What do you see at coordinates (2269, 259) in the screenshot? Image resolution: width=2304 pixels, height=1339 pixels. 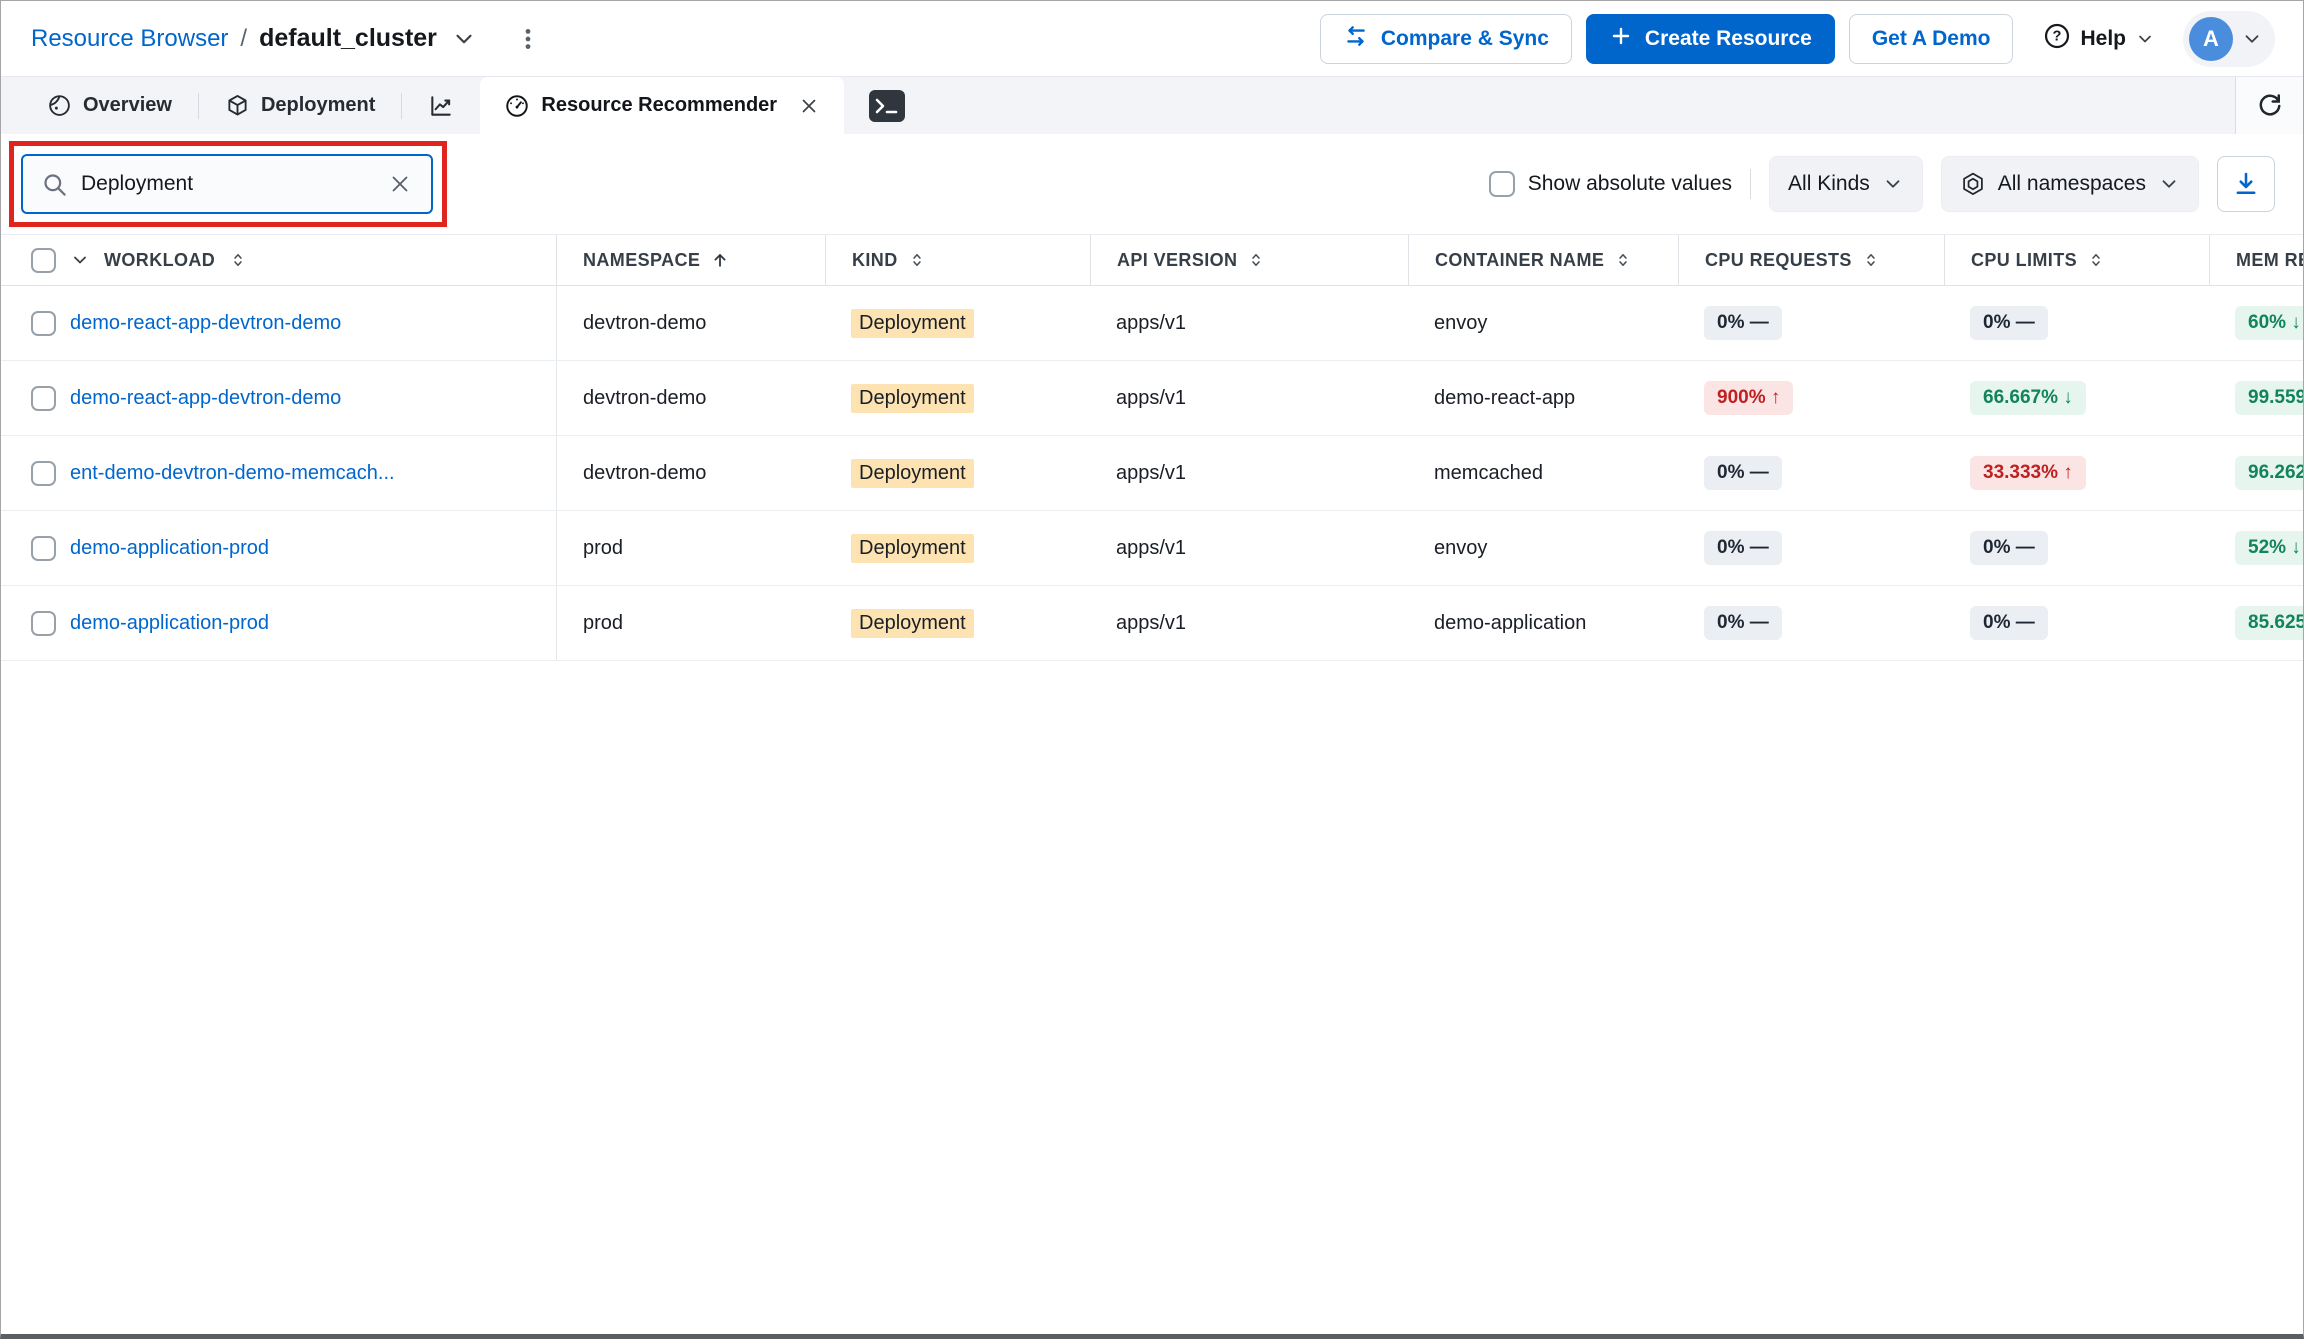 I see `column-label: MEM REQUESTS` at bounding box center [2269, 259].